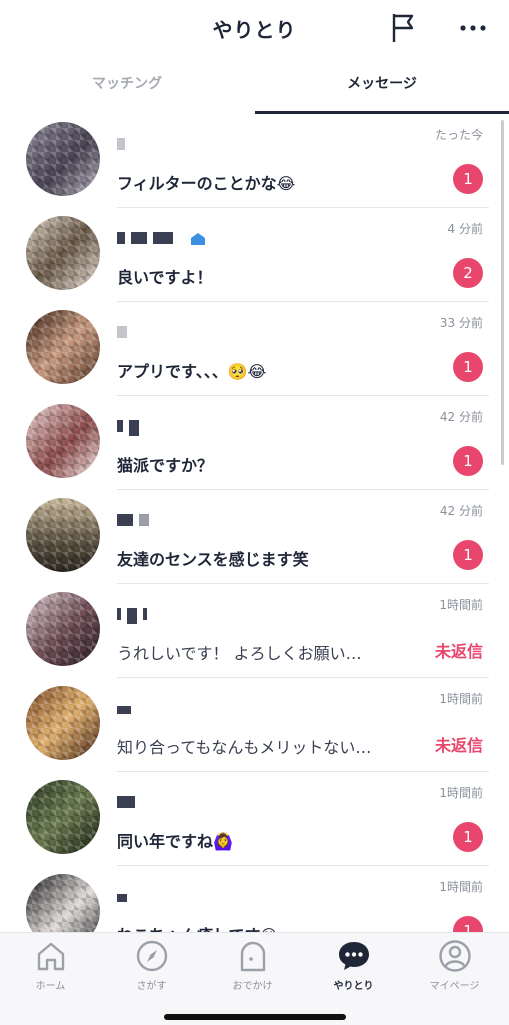  Describe the element at coordinates (165, 465) in the screenshot. I see `message-preview: 猫派ですか？` at that location.